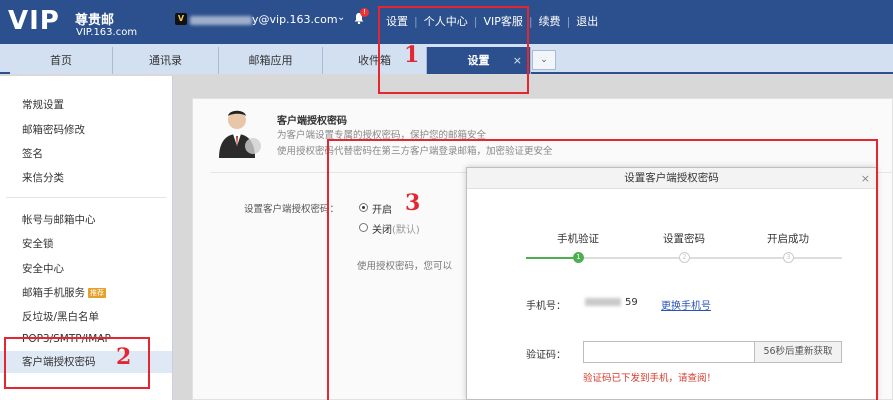 This screenshot has width=893, height=400. What do you see at coordinates (412, 55) in the screenshot?
I see `annotation-number-1: 1` at bounding box center [412, 55].